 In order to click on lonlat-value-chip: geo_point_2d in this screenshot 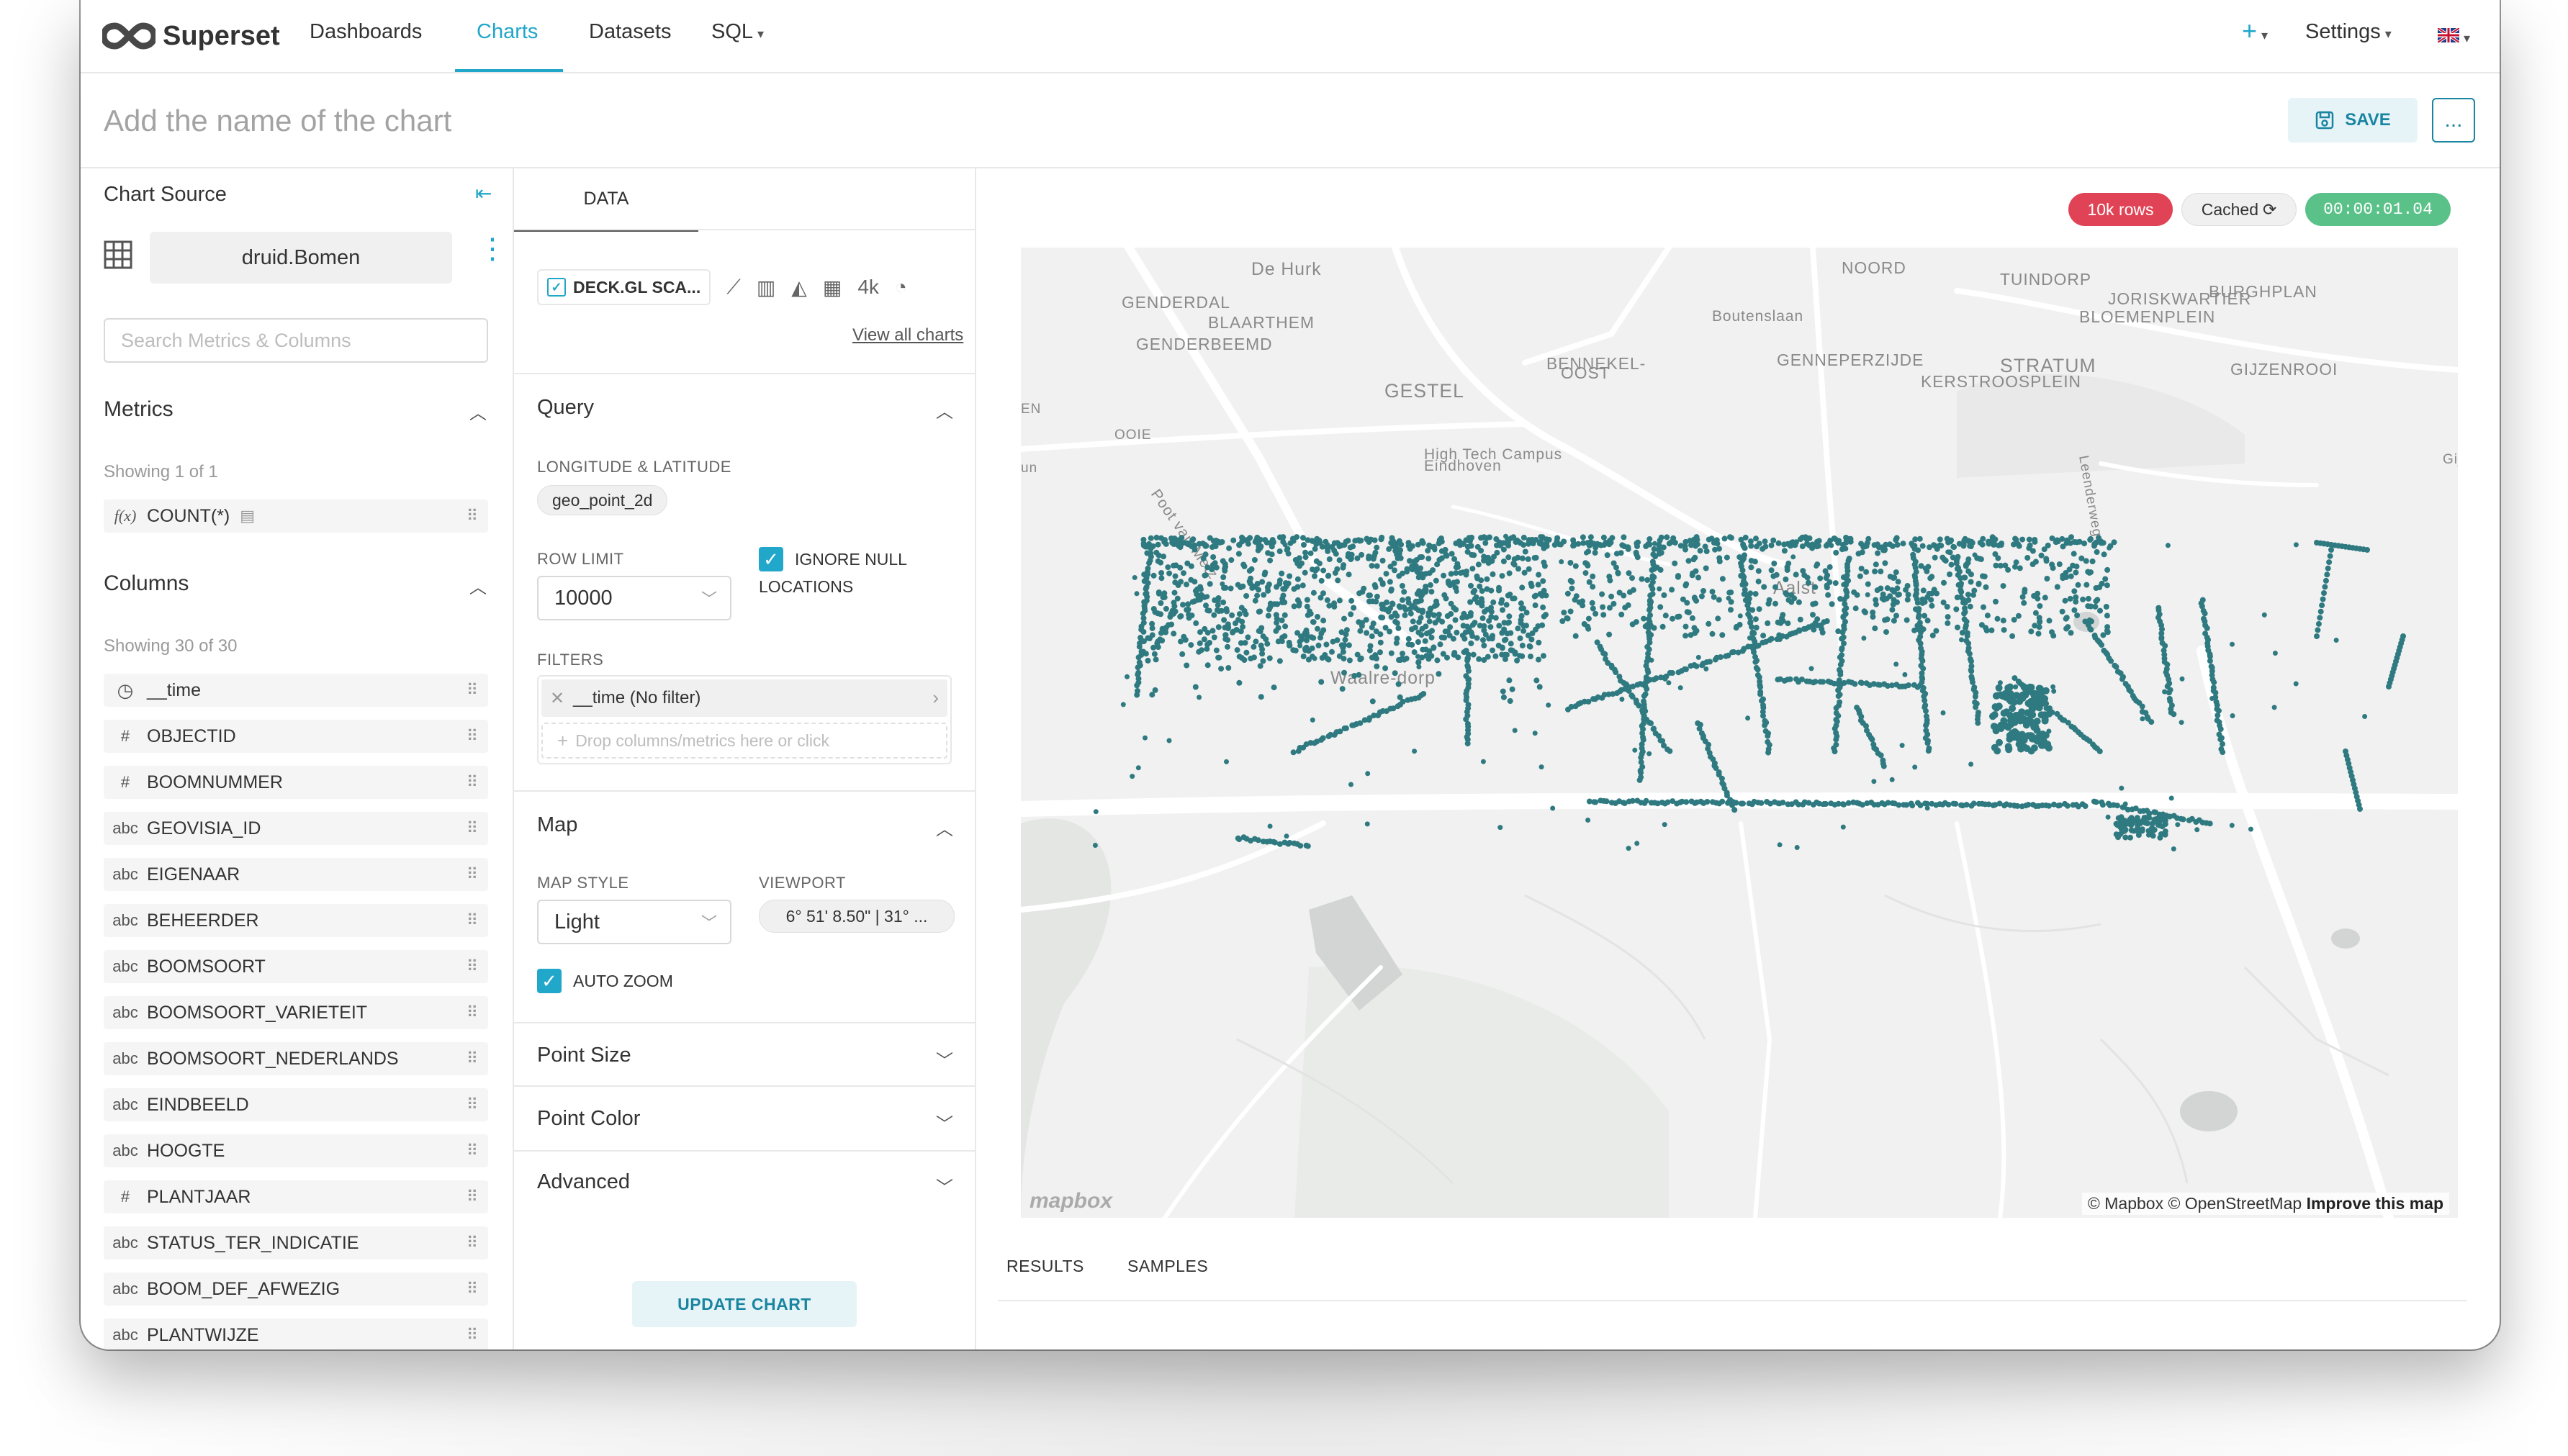, I will do `click(602, 500)`.